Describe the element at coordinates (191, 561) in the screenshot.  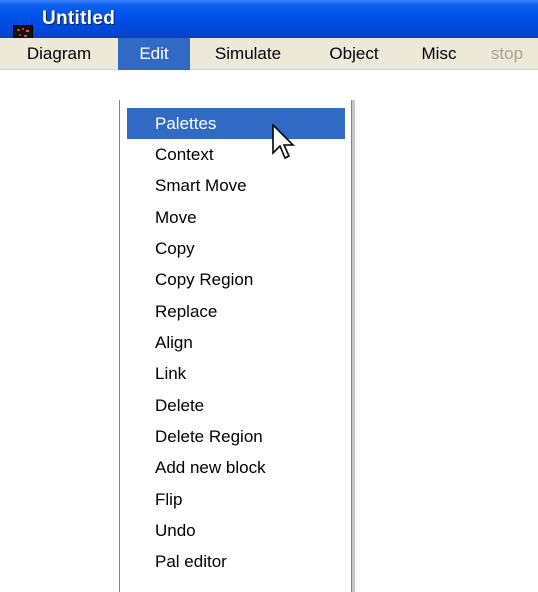
I see `menu-item-label: Pal editor` at that location.